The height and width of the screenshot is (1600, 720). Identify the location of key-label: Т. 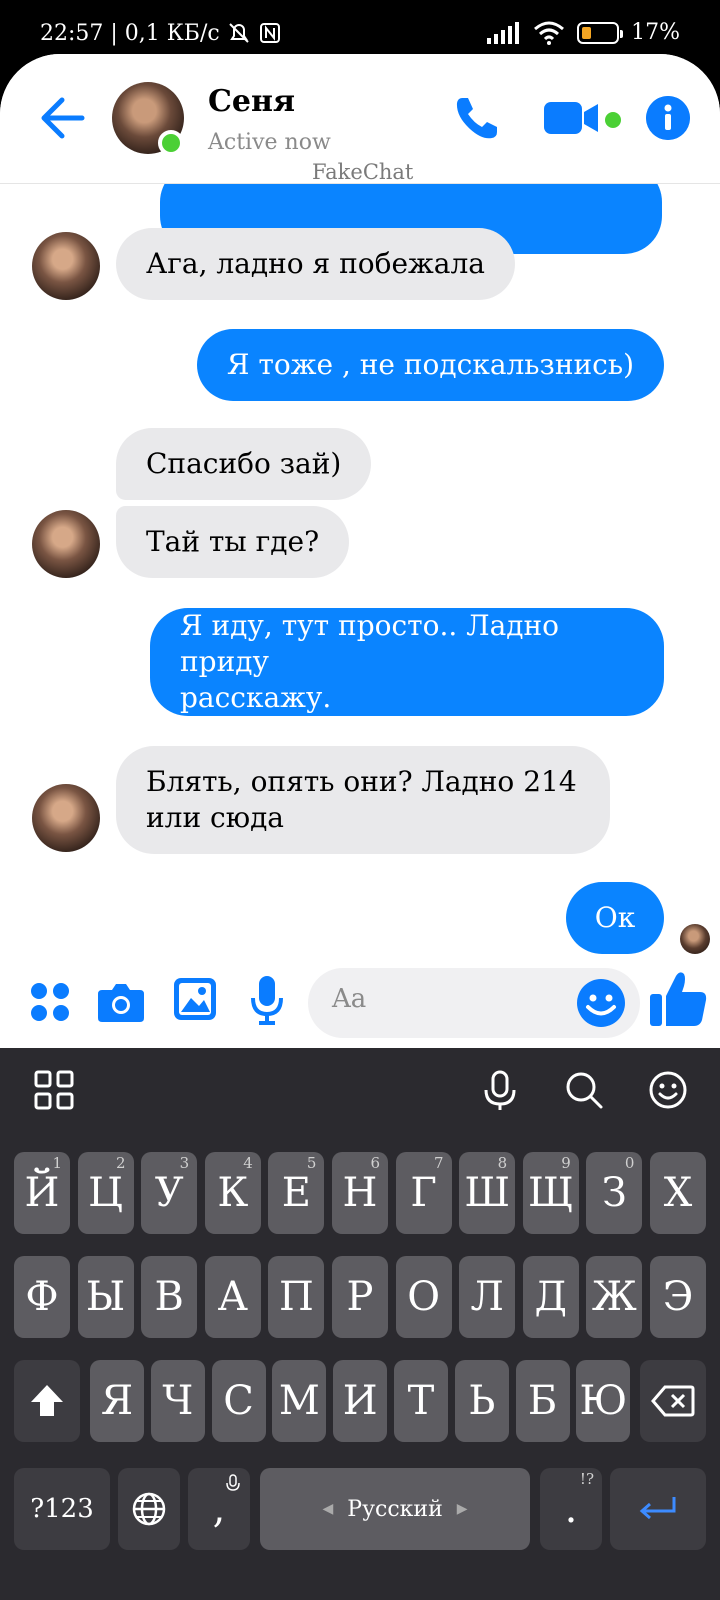
(421, 1401).